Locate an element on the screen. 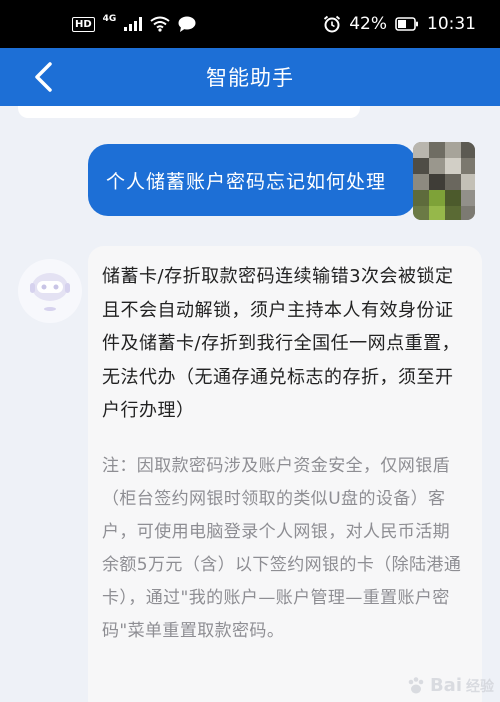 The height and width of the screenshot is (702, 500). watermark: Bai 经验 is located at coordinates (450, 685).